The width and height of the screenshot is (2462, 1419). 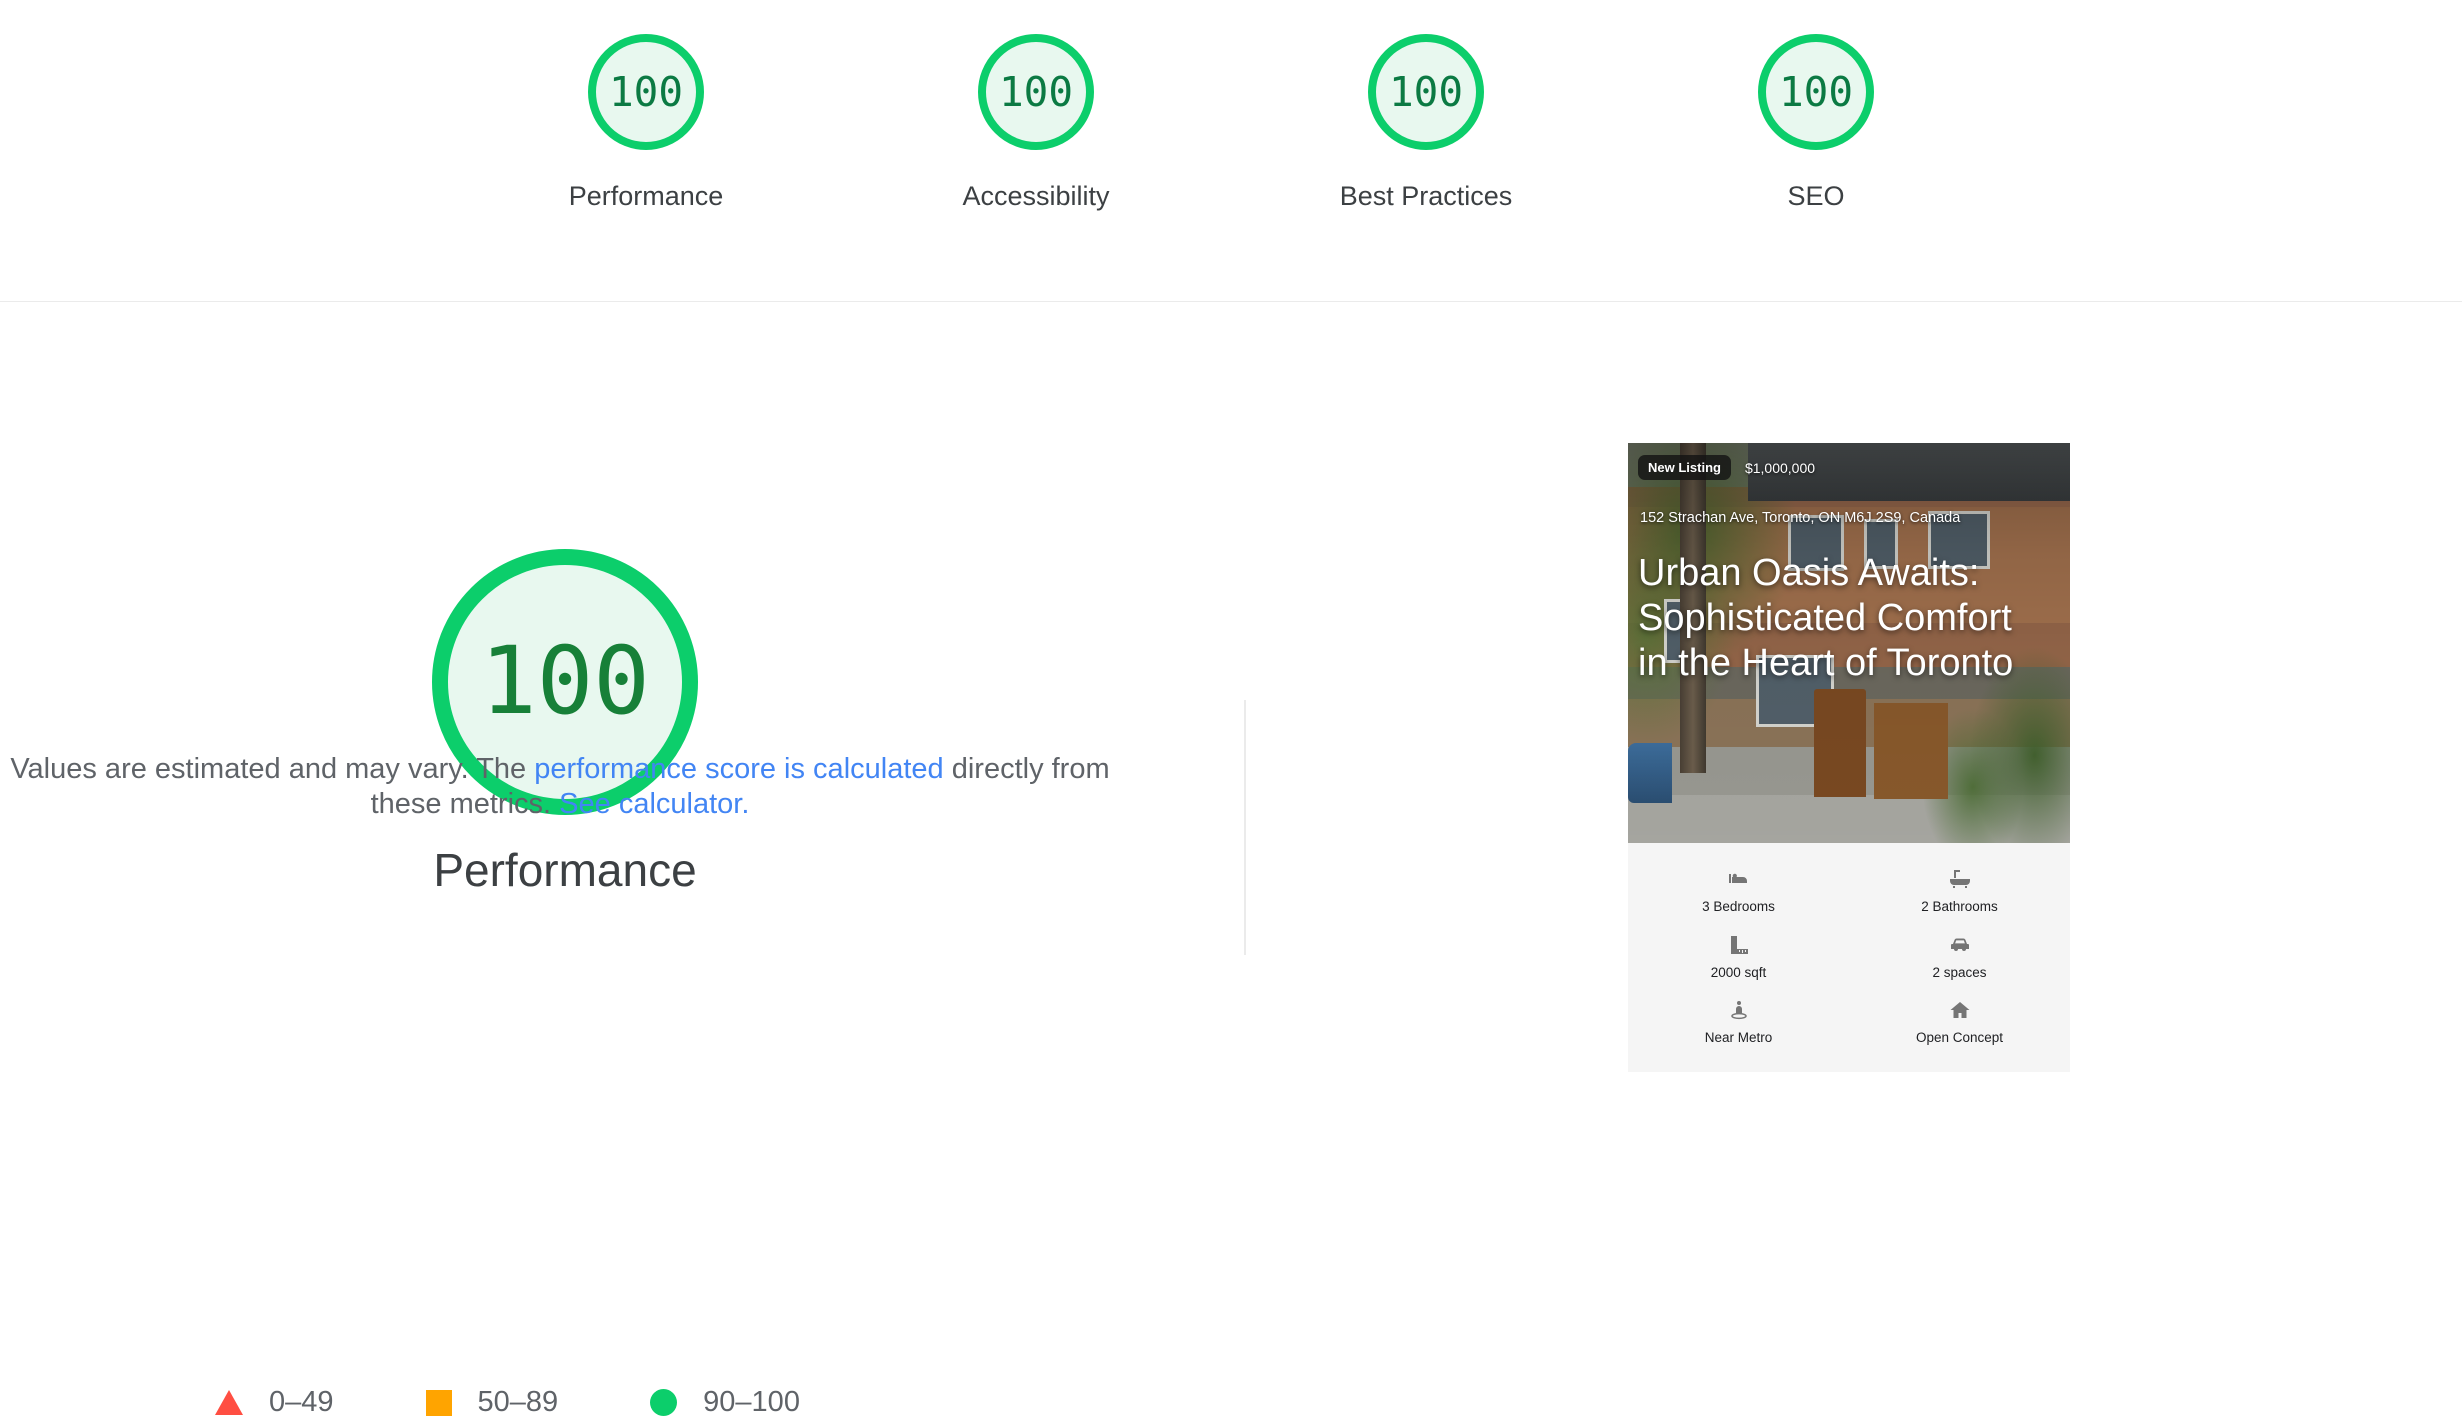 I want to click on legend-entry-average: 50–89, so click(x=492, y=1402).